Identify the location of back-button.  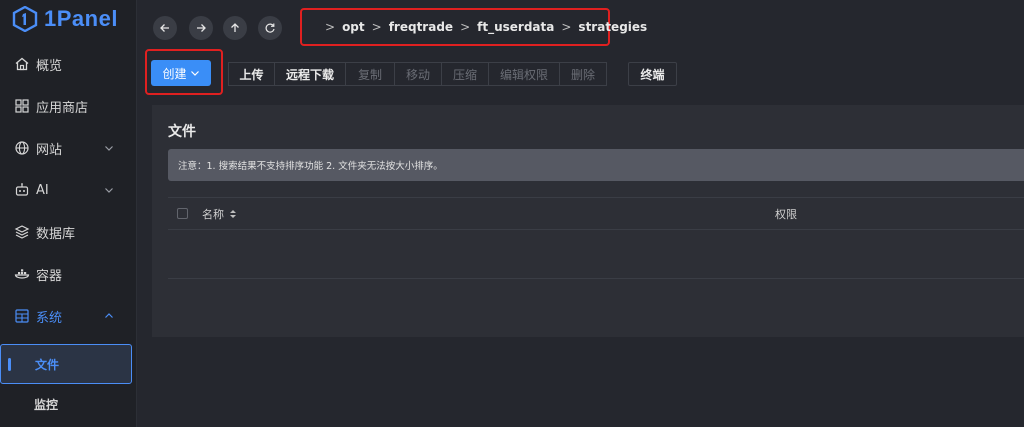
(165, 28).